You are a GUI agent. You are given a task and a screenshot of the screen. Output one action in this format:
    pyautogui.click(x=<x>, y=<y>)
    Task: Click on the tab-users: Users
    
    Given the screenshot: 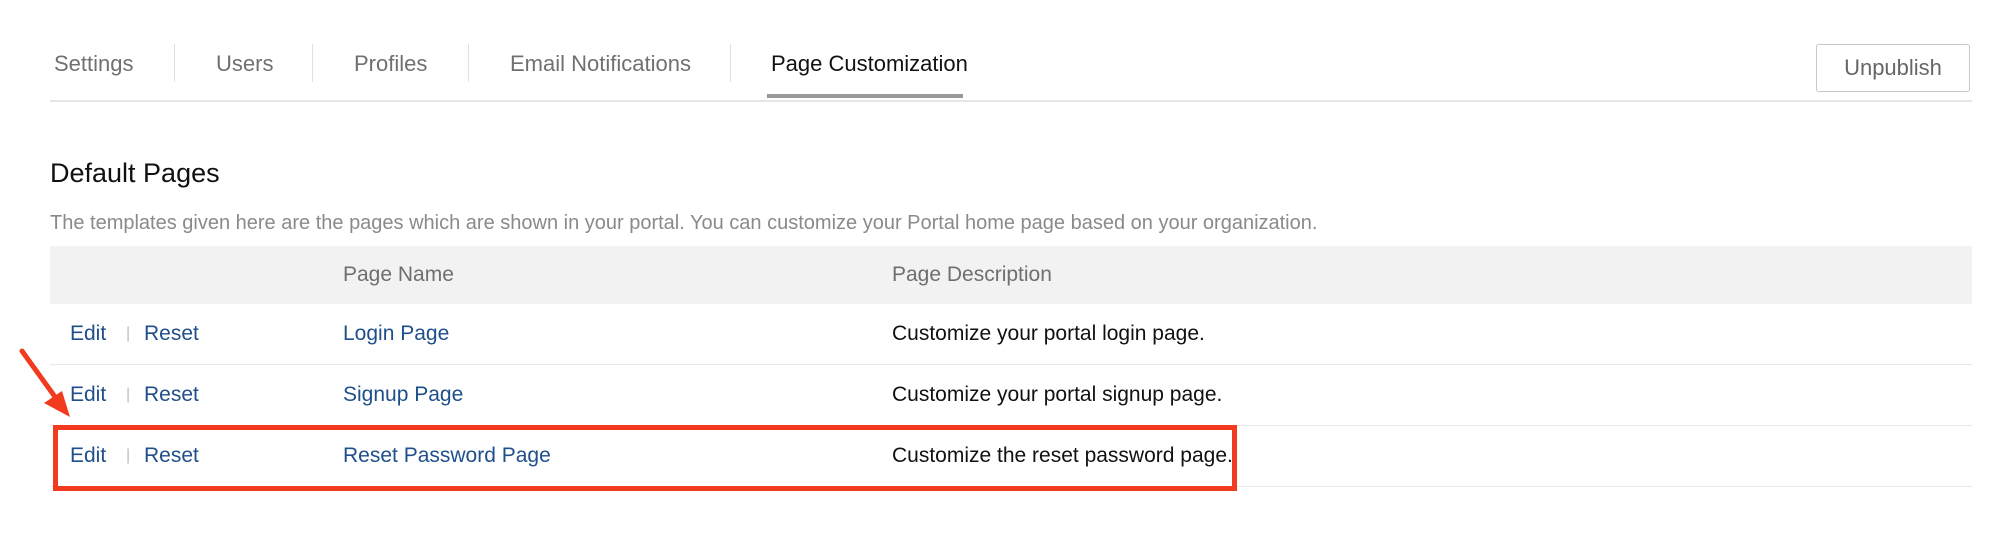 What is the action you would take?
    pyautogui.click(x=244, y=64)
    